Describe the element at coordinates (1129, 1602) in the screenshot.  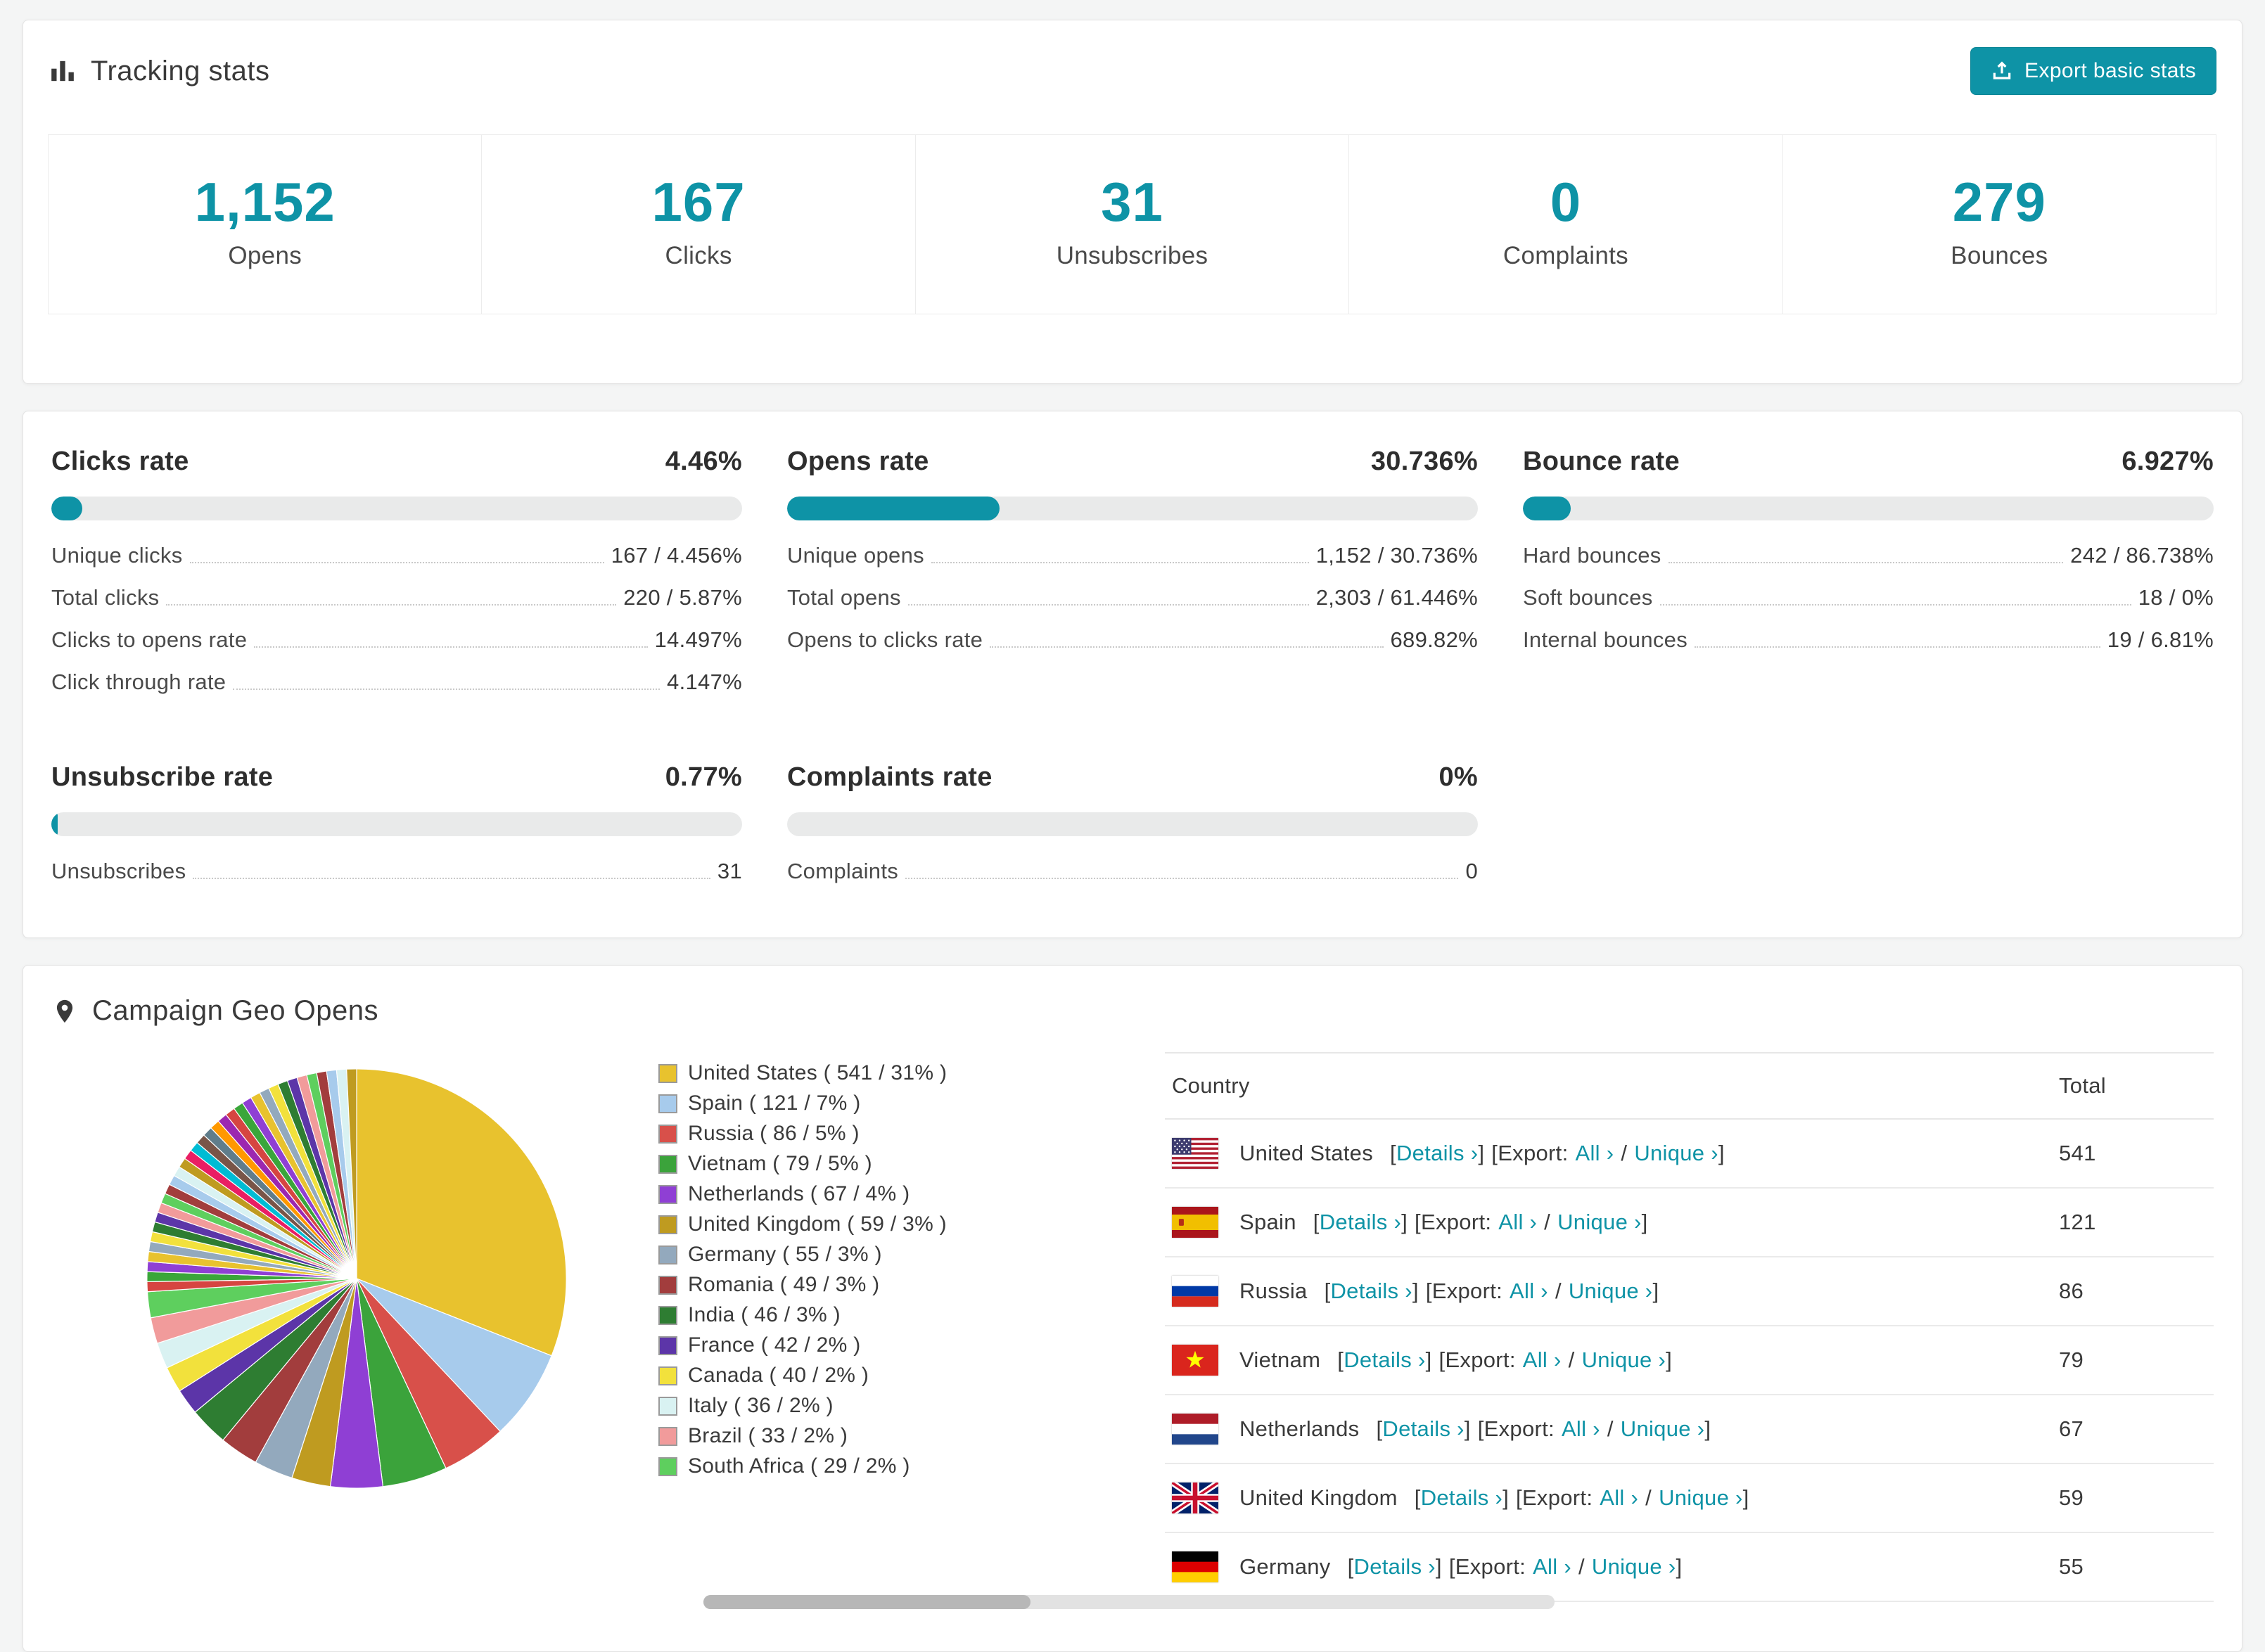
I see `horizontal-scrollbar` at that location.